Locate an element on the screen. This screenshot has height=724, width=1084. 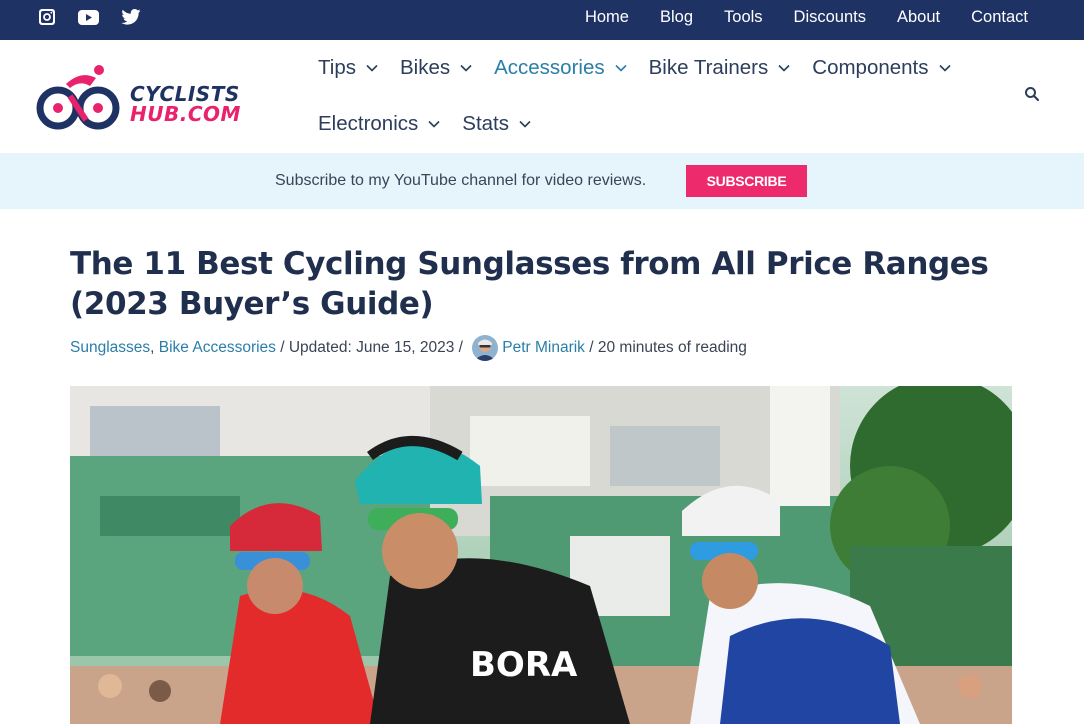
nav-item-accessories: Accessories is located at coordinates (560, 68).